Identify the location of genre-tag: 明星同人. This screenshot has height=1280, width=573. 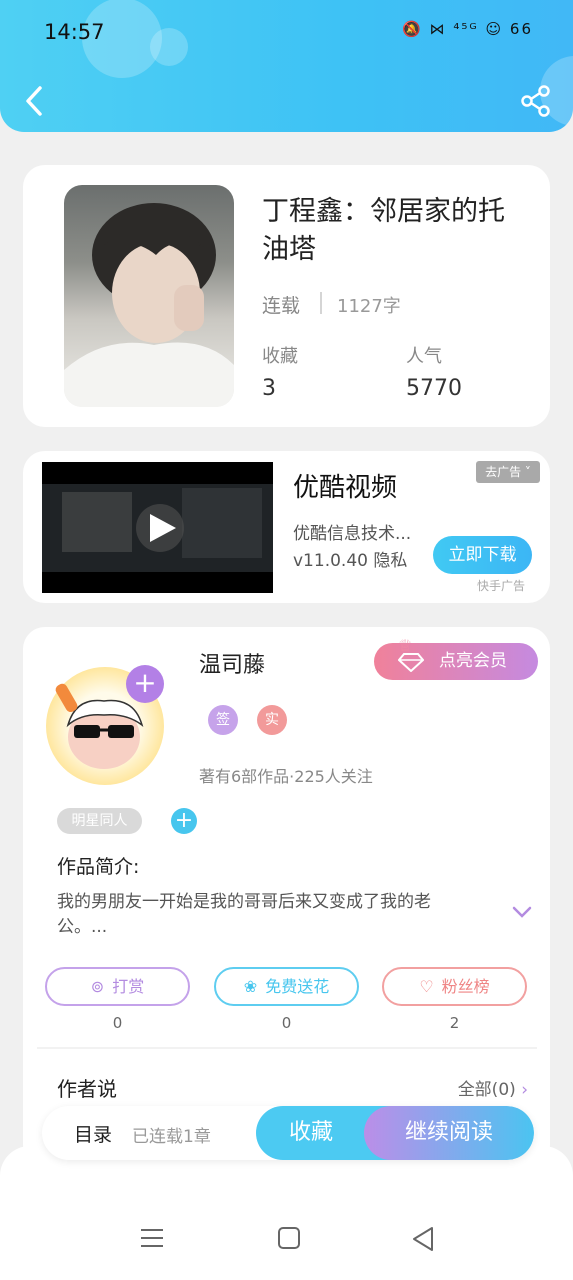
(99, 821).